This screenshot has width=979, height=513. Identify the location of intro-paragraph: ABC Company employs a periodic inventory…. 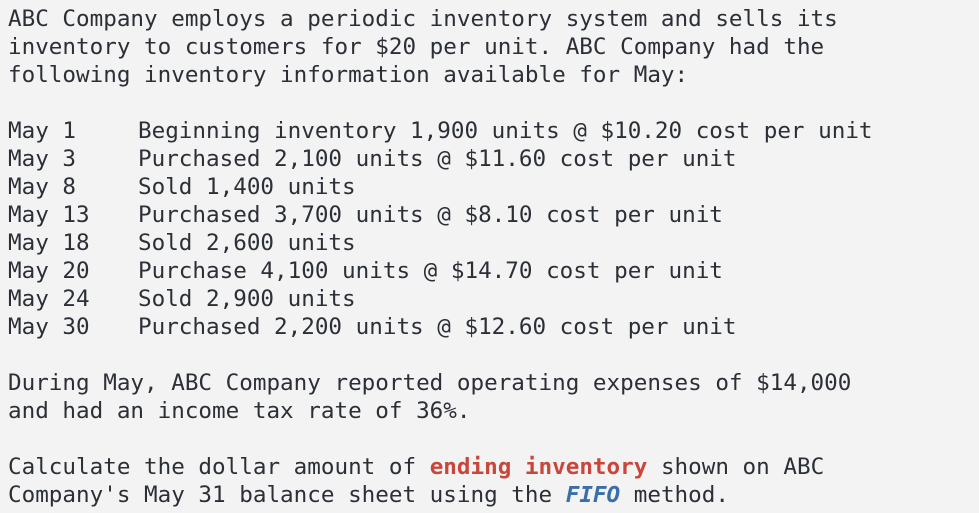
(423, 47).